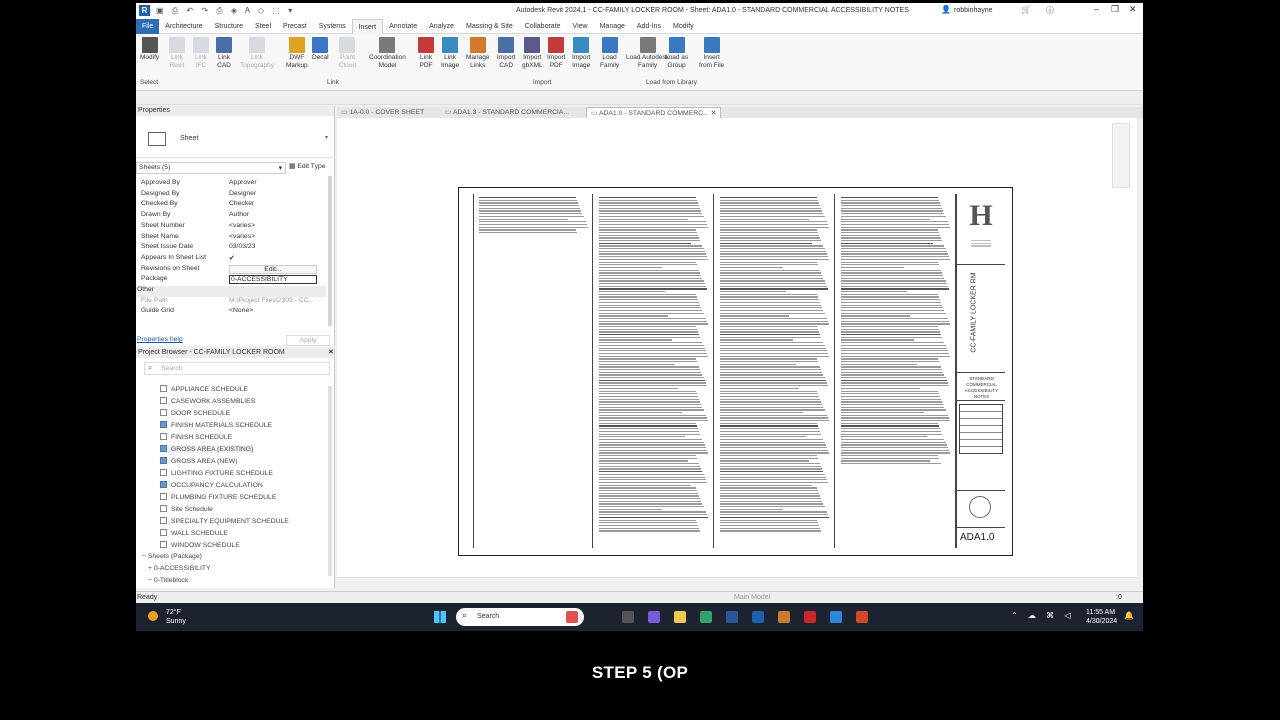  Describe the element at coordinates (198, 461) in the screenshot. I see `browser-item: GROSS AREA (NEW)` at that location.